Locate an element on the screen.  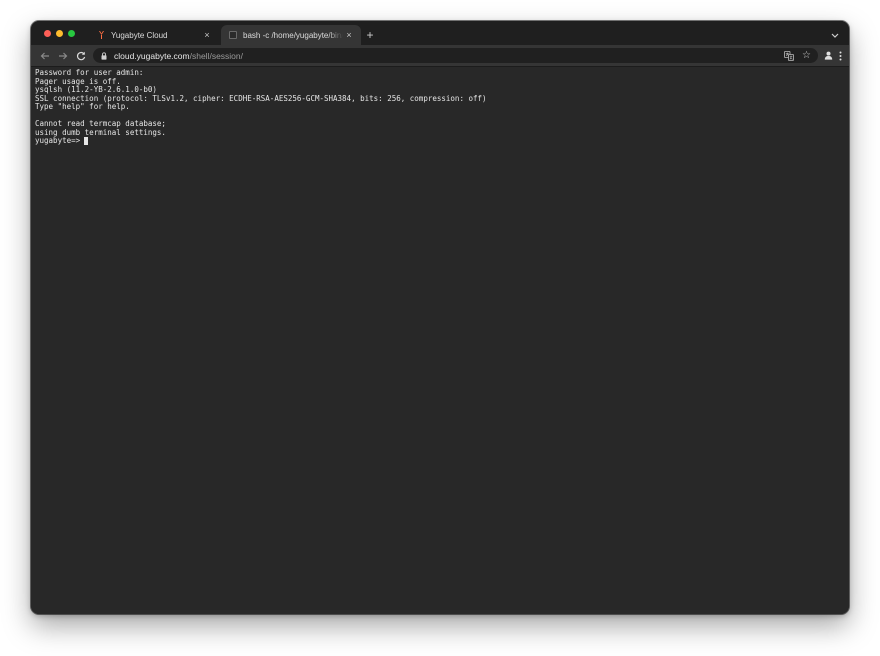
profile-icon is located at coordinates (828, 55).